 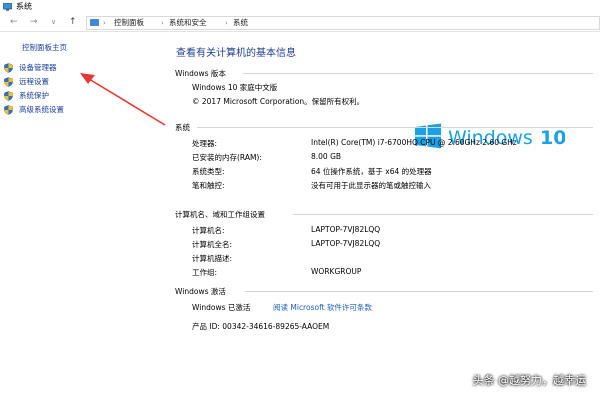 I want to click on license-terms-link: 阅读 Microsoft 软件许可条款, so click(x=322, y=307).